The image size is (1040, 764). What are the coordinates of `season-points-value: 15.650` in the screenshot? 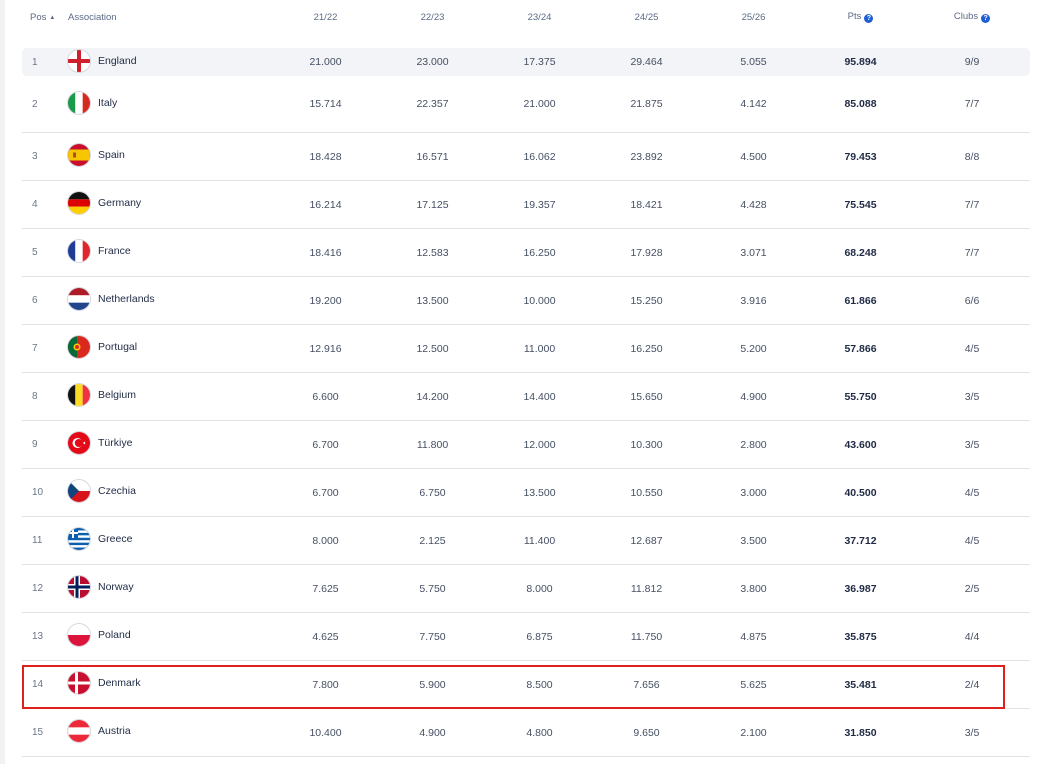 It's located at (646, 396).